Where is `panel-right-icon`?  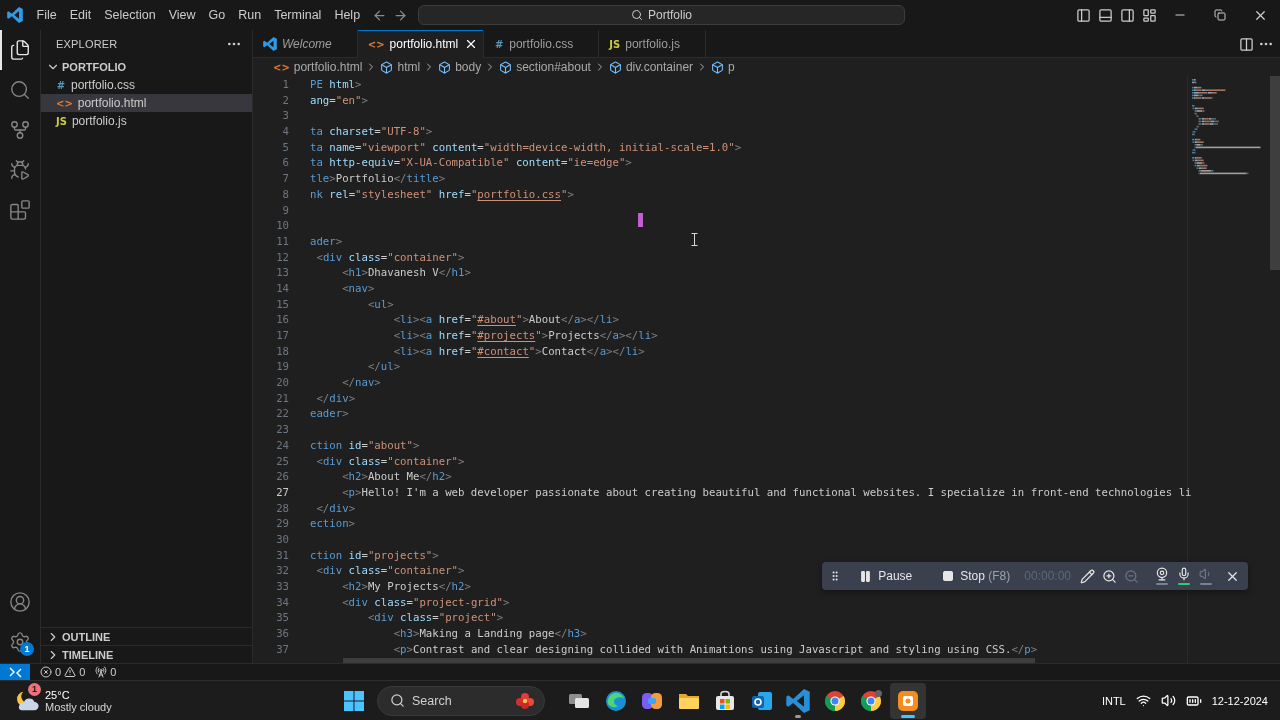 panel-right-icon is located at coordinates (1127, 15).